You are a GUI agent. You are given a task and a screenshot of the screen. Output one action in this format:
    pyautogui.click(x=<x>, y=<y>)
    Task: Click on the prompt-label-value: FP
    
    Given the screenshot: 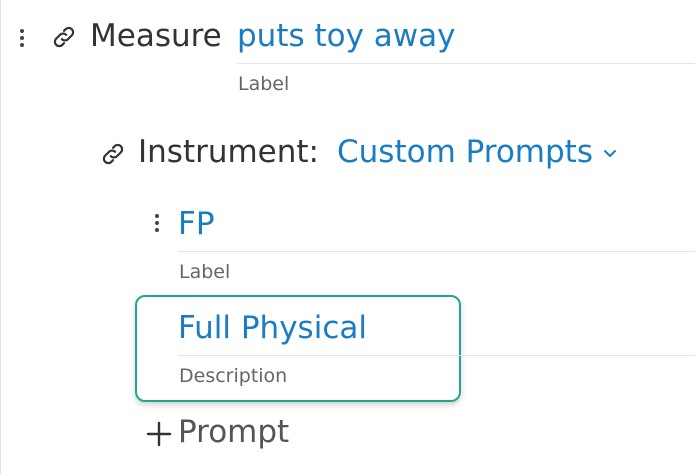 What is the action you would take?
    pyautogui.click(x=196, y=224)
    